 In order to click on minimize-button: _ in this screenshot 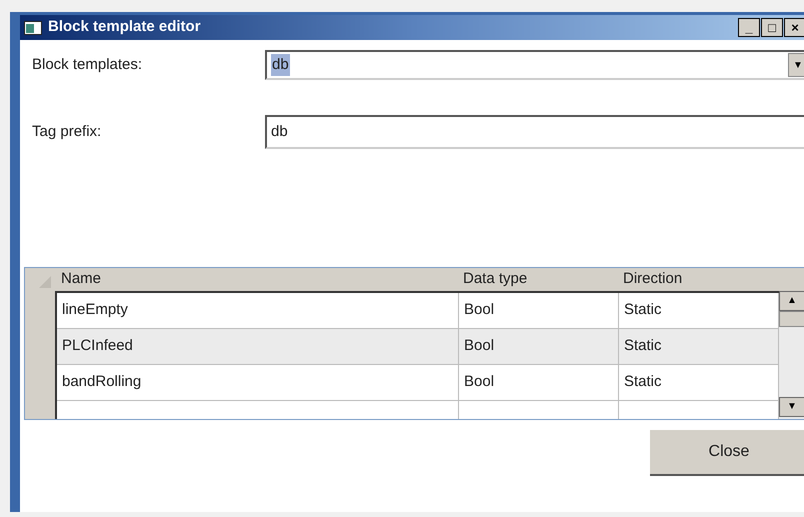, I will do `click(749, 27)`.